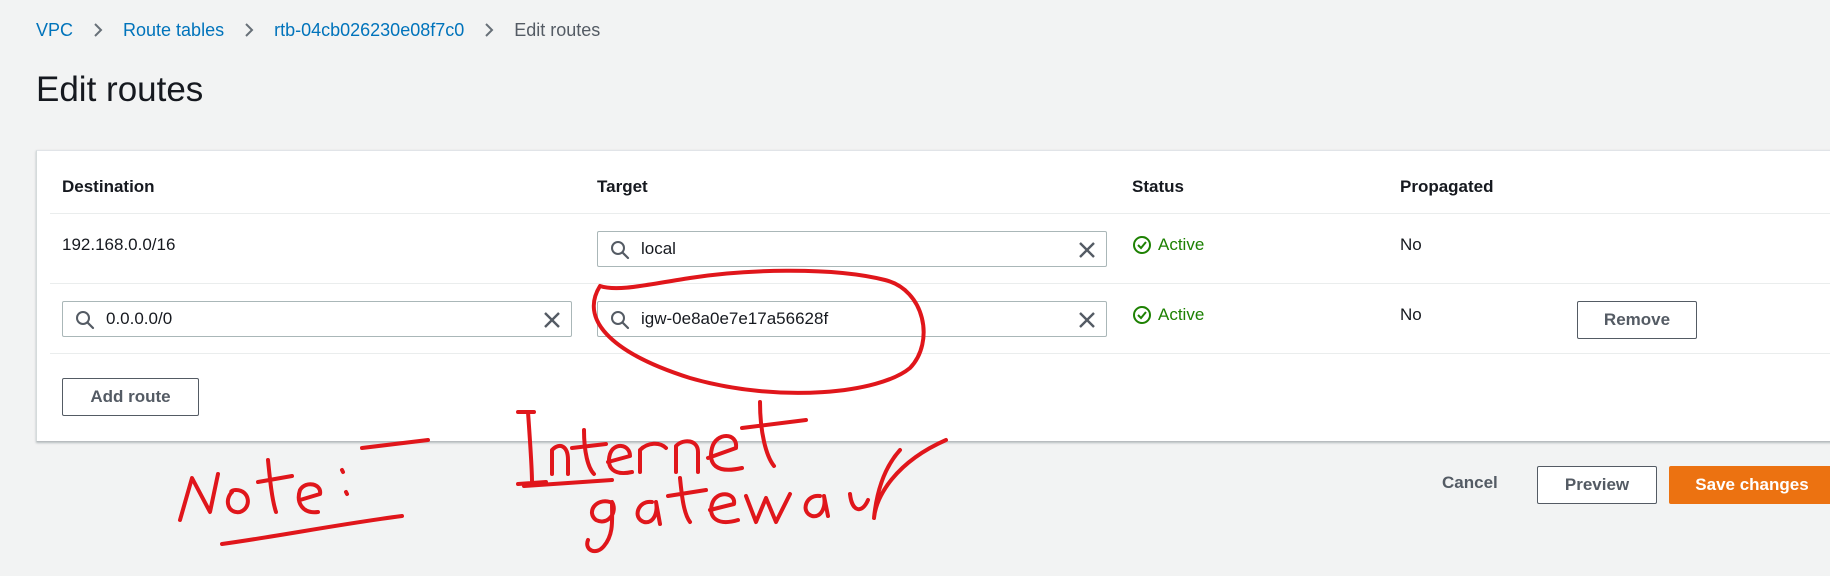 This screenshot has height=576, width=1830. Describe the element at coordinates (600, 526) in the screenshot. I see `annotation-gateway-g` at that location.